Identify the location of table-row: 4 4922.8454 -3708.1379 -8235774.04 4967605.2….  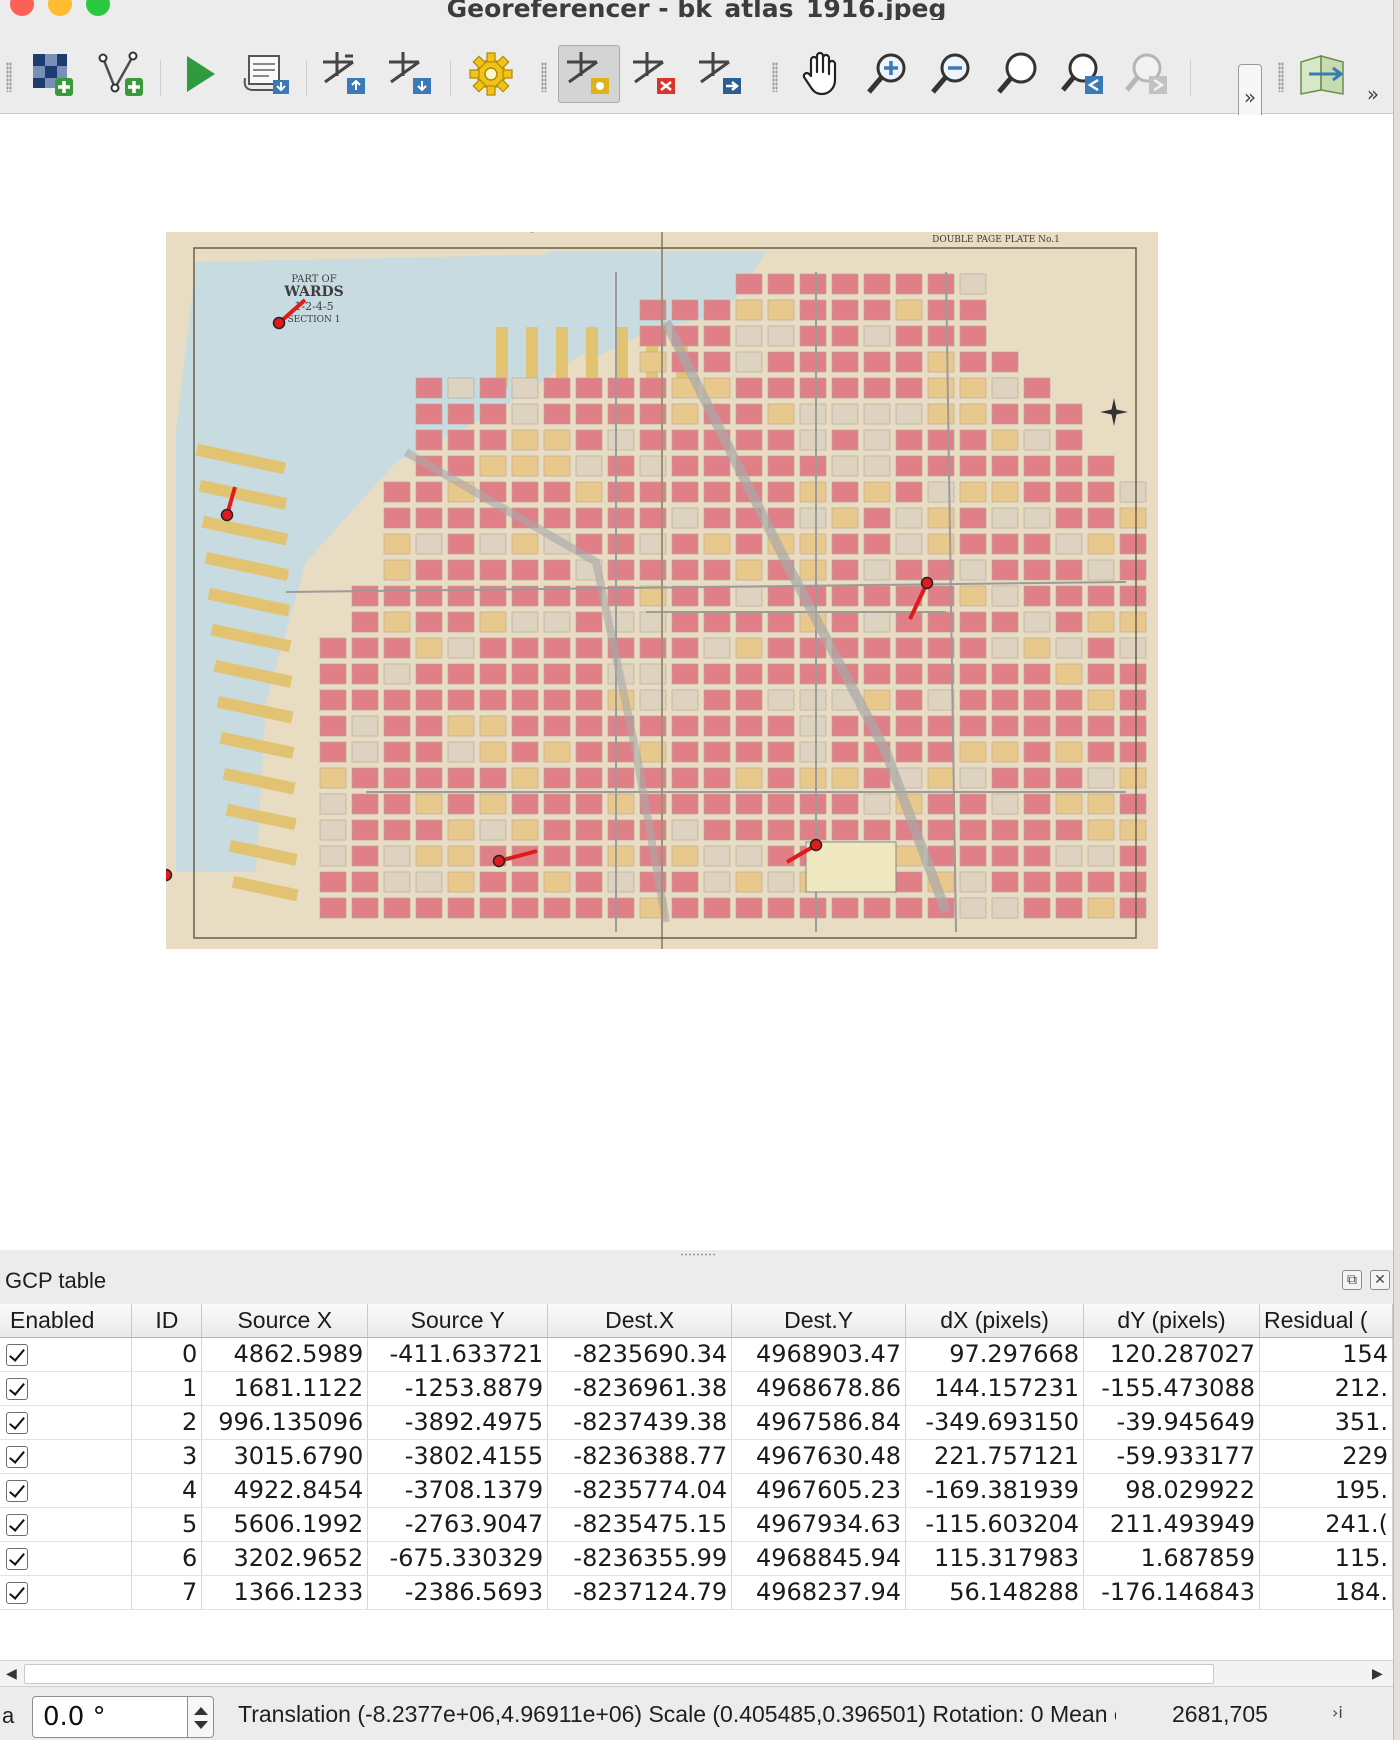
(696, 1490).